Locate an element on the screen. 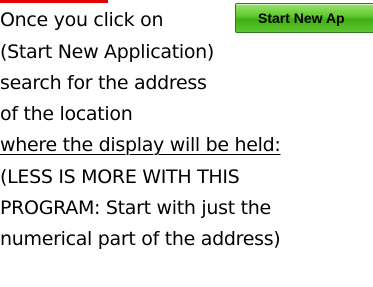 The height and width of the screenshot is (287, 373). instruction-line-1: Once you click on is located at coordinates (82, 20).